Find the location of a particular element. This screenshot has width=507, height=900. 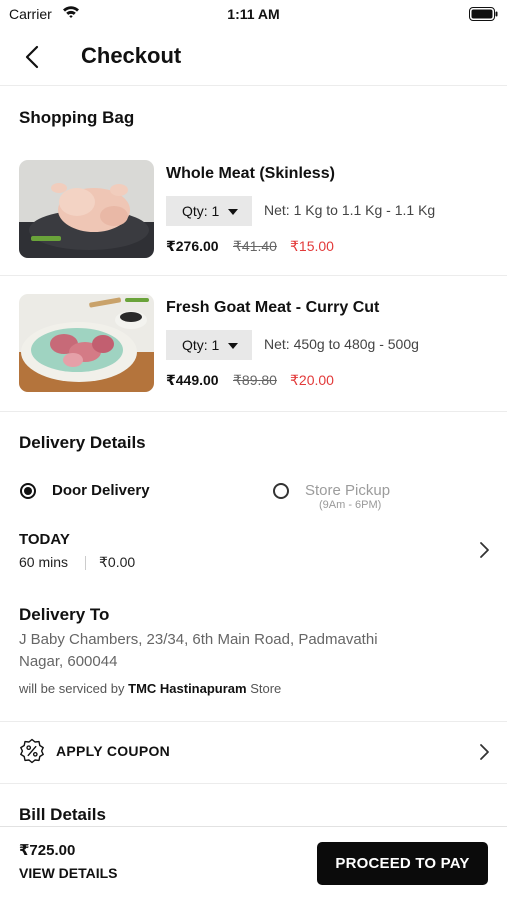

store-pickup-hours: (9Am - 6PM) is located at coordinates (350, 505).